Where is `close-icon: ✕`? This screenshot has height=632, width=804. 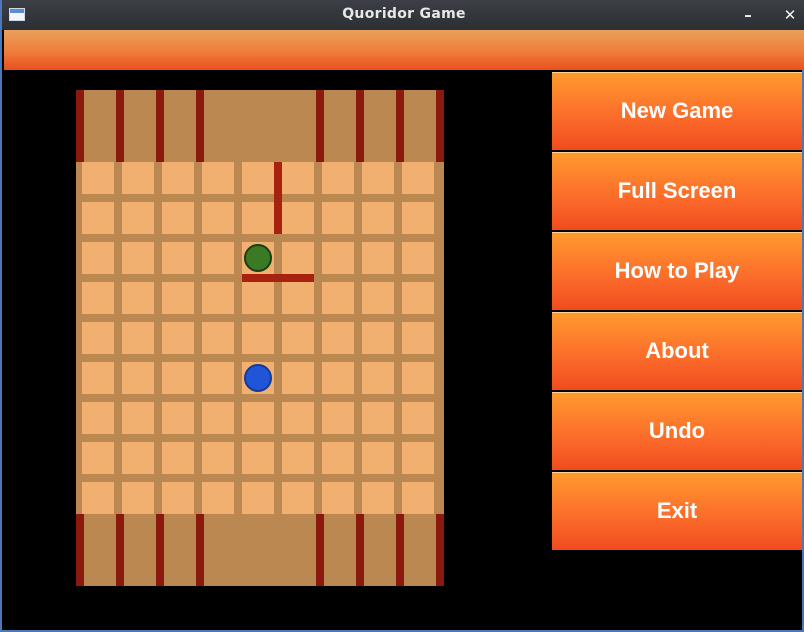 close-icon: ✕ is located at coordinates (790, 15).